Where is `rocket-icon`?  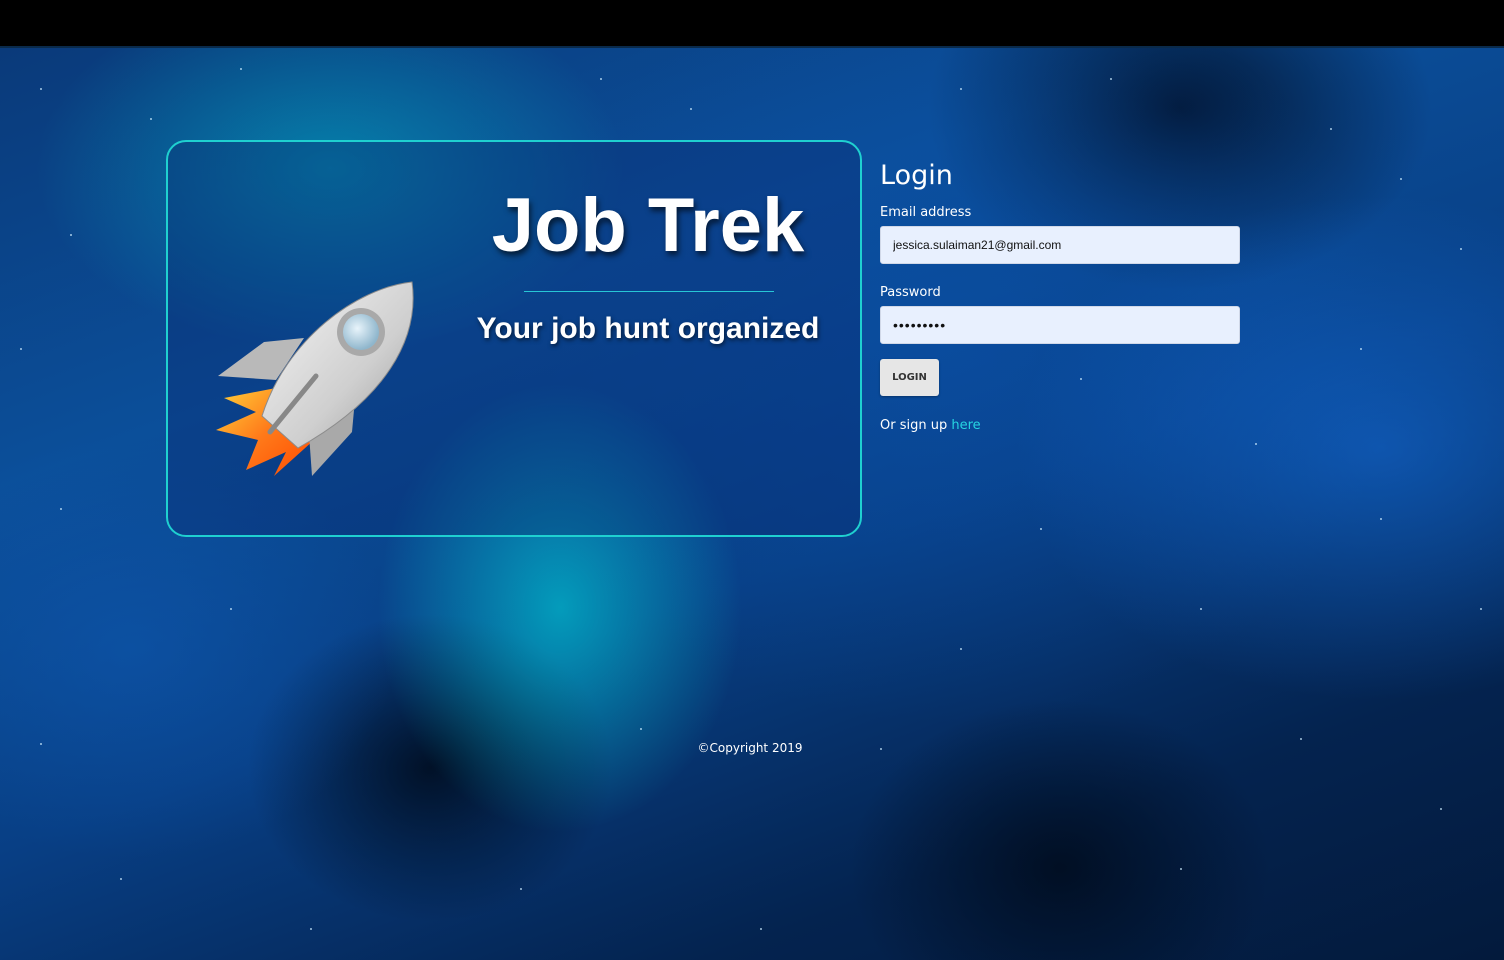 rocket-icon is located at coordinates (321, 385).